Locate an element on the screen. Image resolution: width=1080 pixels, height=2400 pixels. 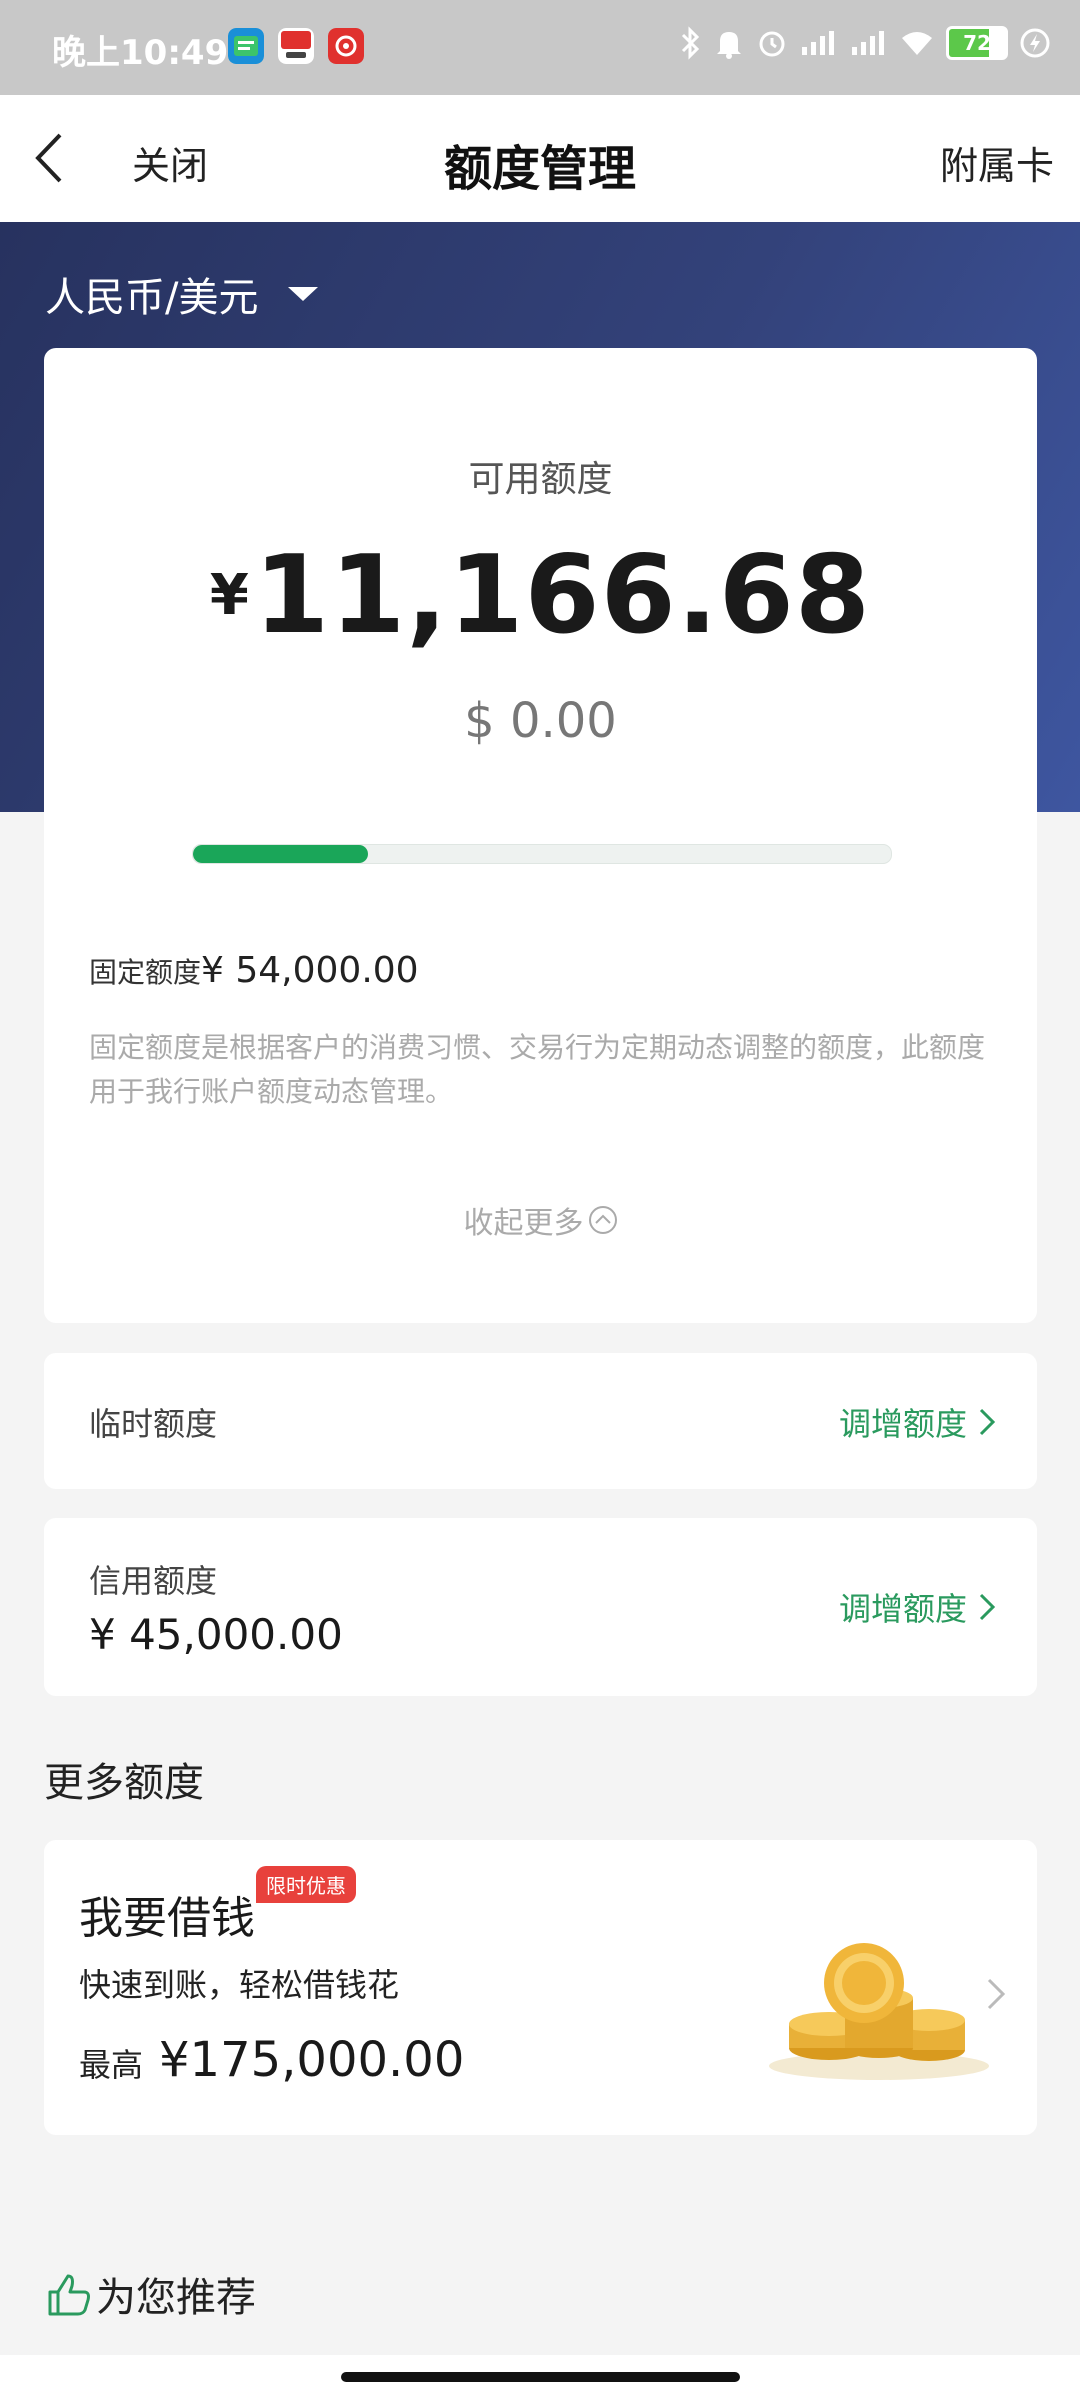
loan-title: 我要借钱 is located at coordinates (167, 1918).